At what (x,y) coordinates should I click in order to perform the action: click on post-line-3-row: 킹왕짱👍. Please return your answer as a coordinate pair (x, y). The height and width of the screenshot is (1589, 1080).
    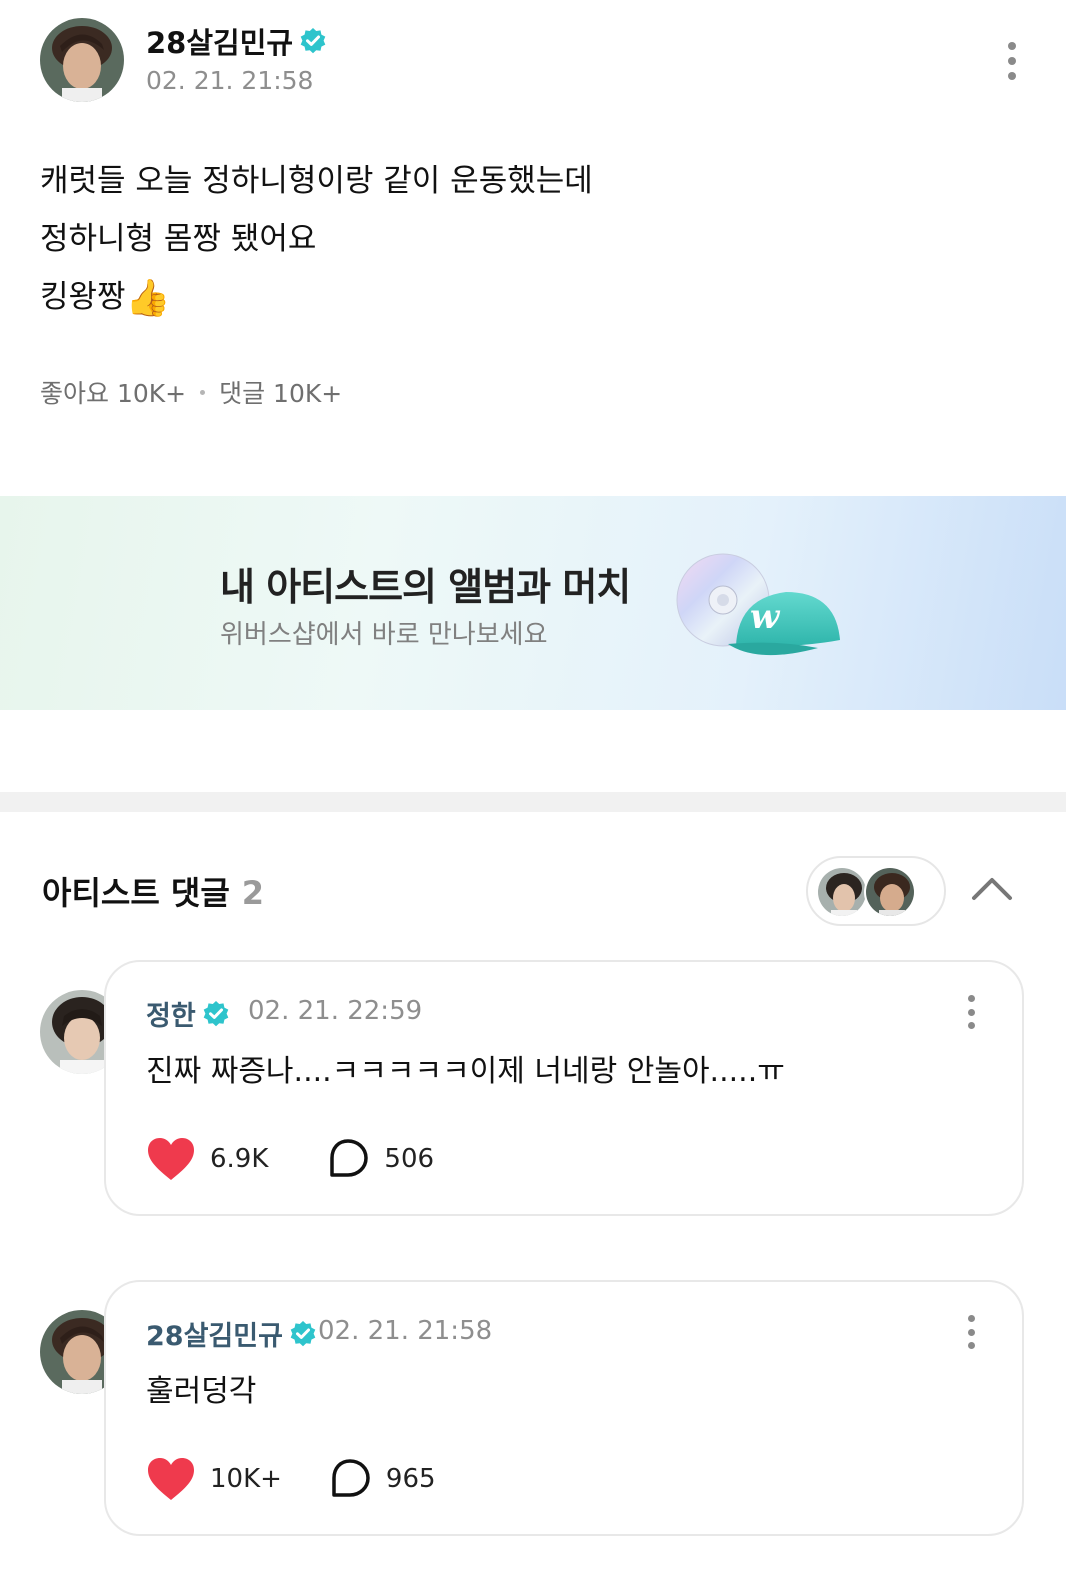
    Looking at the image, I should click on (316, 298).